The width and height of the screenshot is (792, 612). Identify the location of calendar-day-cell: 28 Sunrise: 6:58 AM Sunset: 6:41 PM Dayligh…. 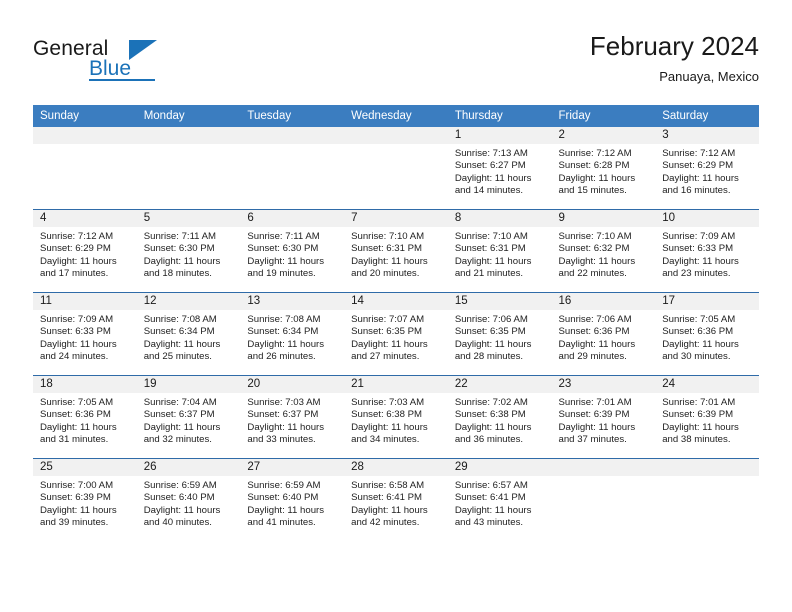
(396, 499).